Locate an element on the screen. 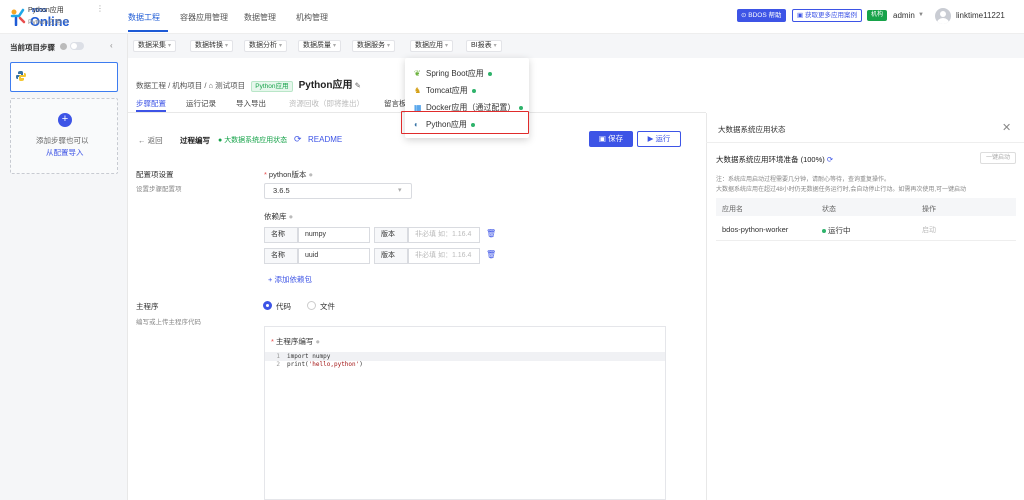 The width and height of the screenshot is (1024, 500). add-dependency-button: + 添加依赖包 is located at coordinates (290, 279).